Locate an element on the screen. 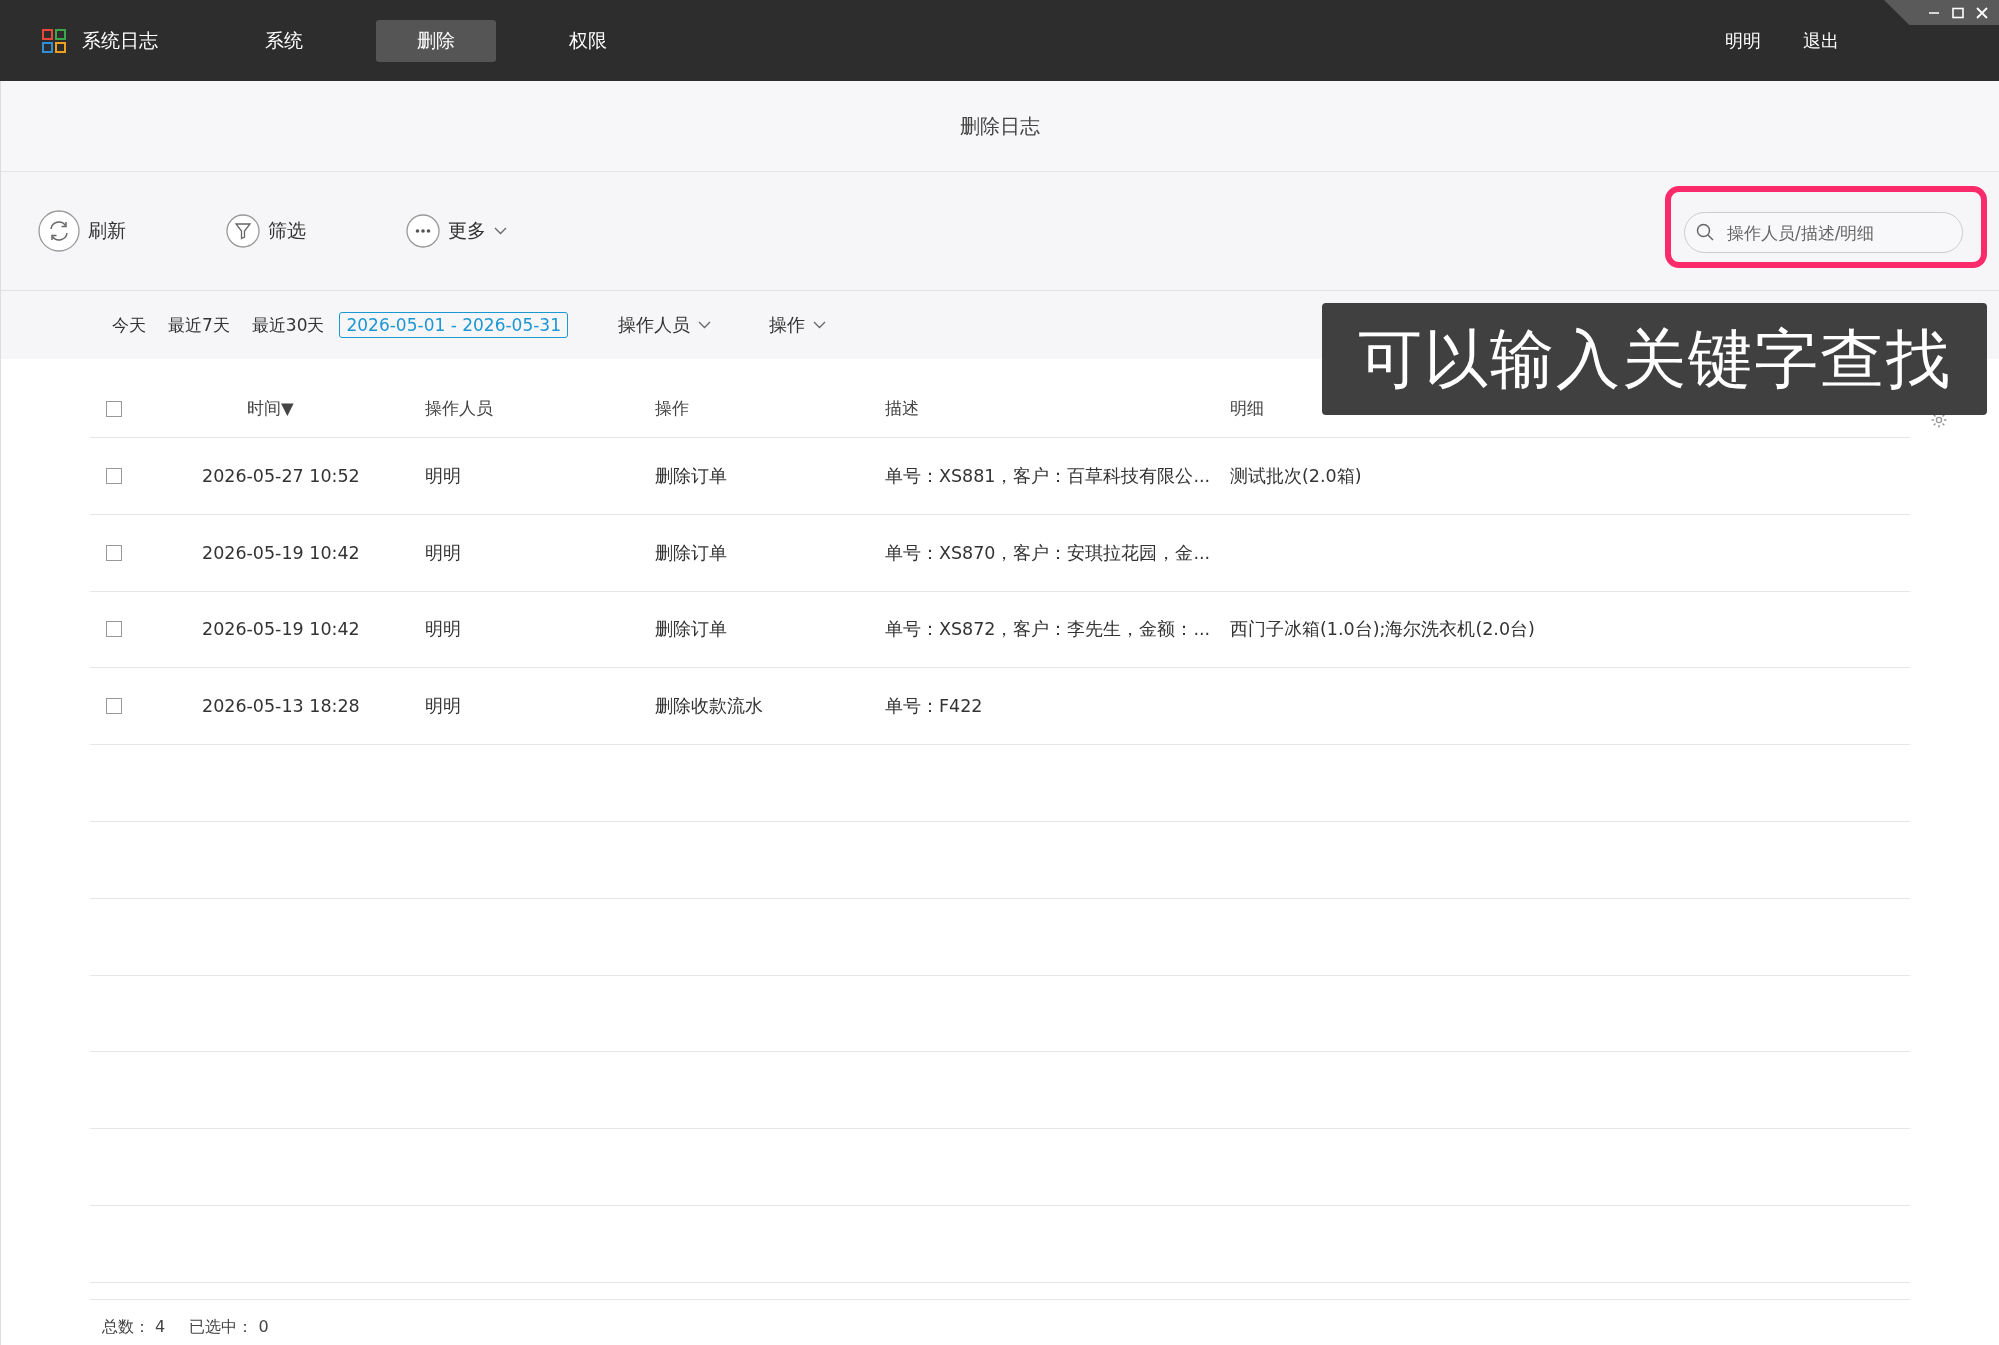  date-range-option: 最近30天 is located at coordinates (288, 325).